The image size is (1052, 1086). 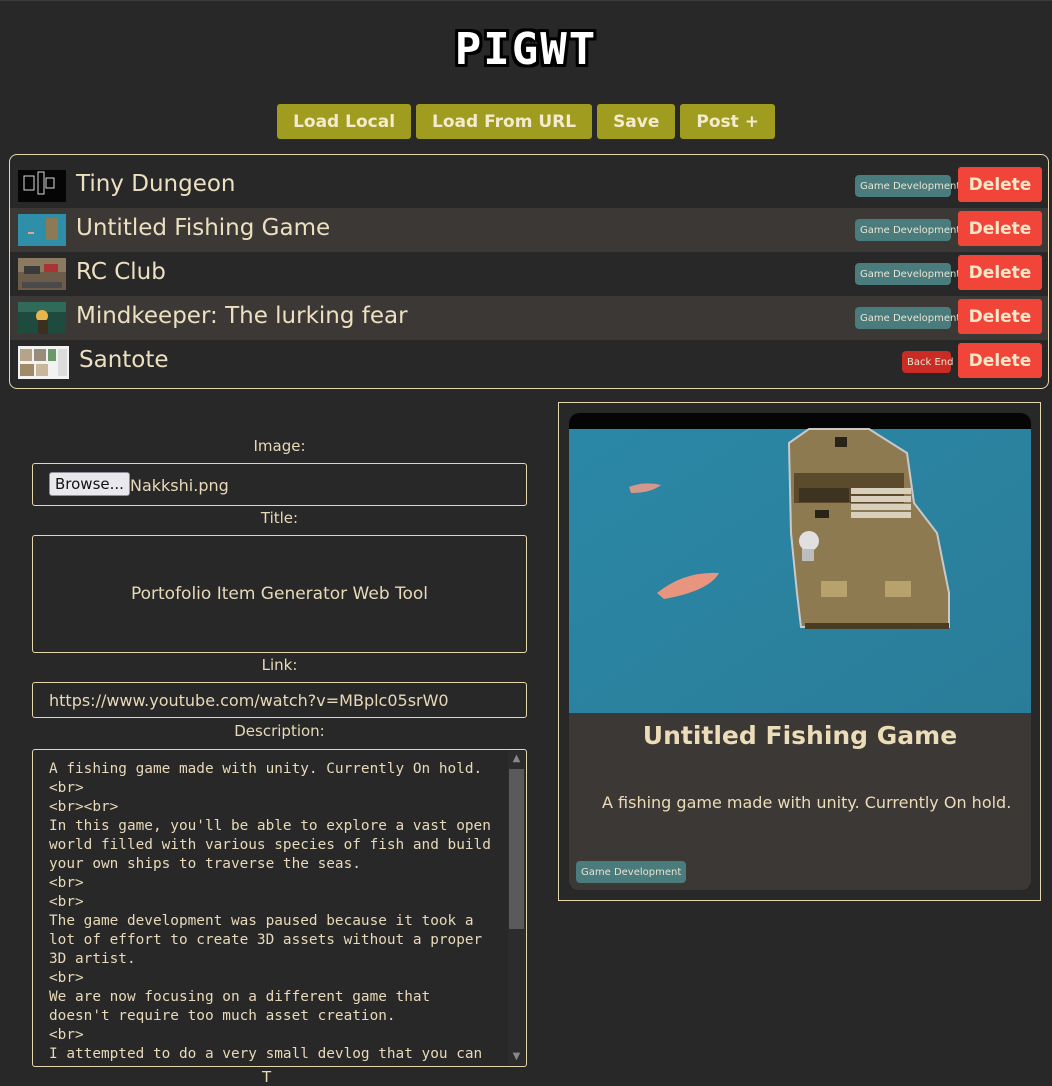 What do you see at coordinates (279, 665) in the screenshot?
I see `link-label: Link:` at bounding box center [279, 665].